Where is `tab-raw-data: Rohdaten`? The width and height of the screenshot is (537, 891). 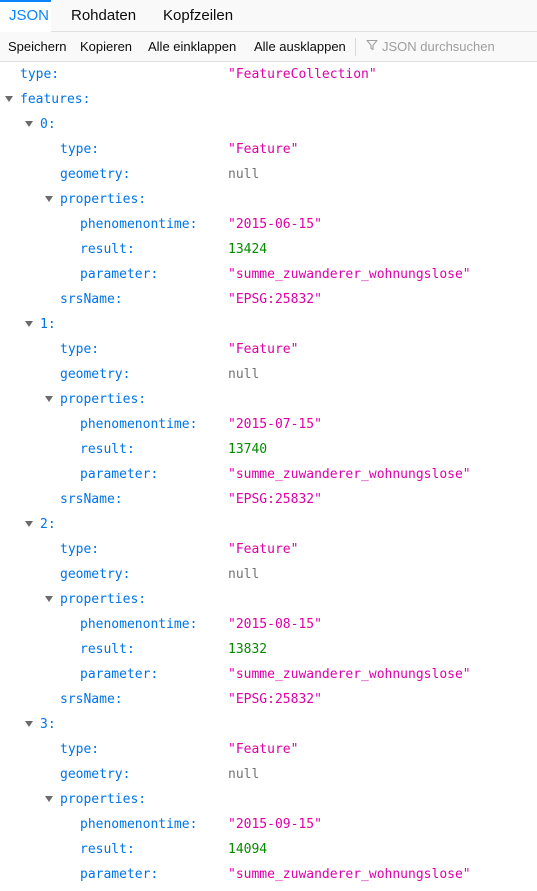 tab-raw-data: Rohdaten is located at coordinates (103, 16).